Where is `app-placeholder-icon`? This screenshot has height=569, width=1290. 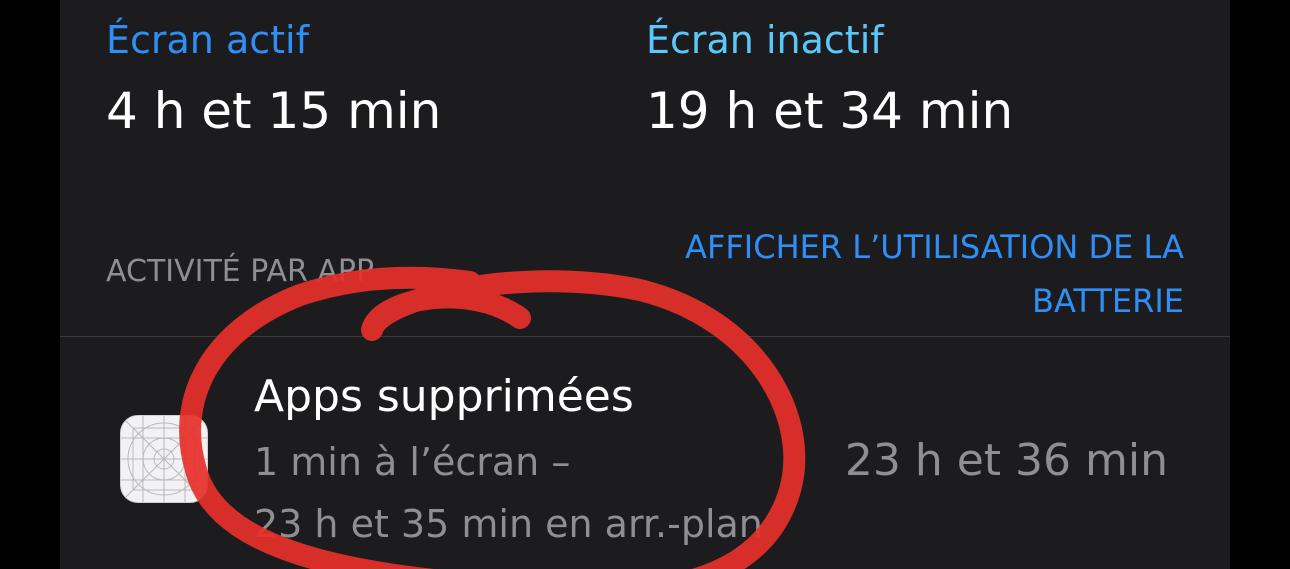 app-placeholder-icon is located at coordinates (164, 459).